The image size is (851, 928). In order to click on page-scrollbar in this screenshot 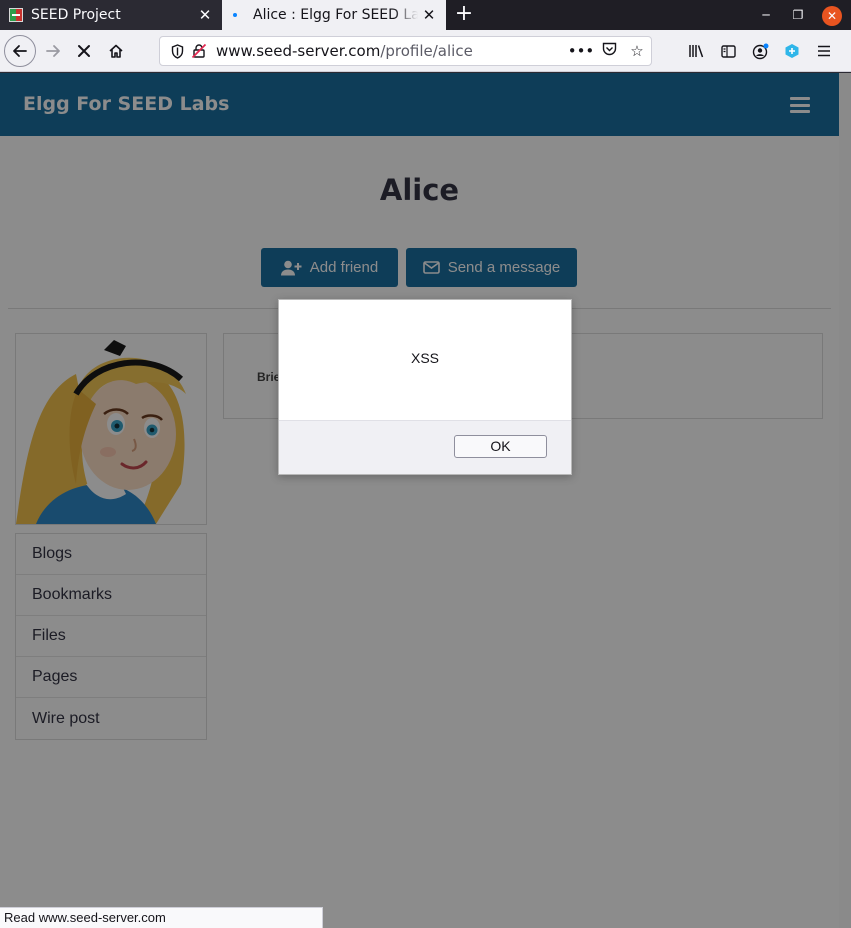, I will do `click(845, 500)`.